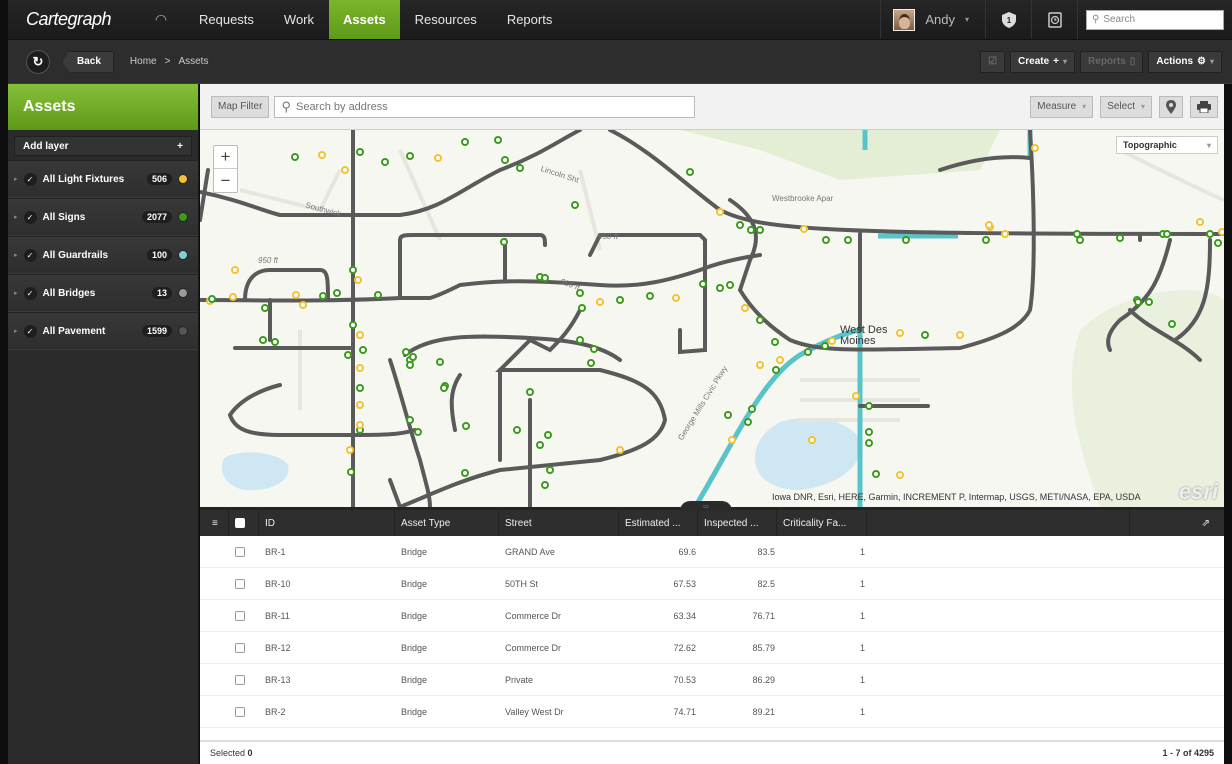  I want to click on sort-icon: ≡, so click(214, 523).